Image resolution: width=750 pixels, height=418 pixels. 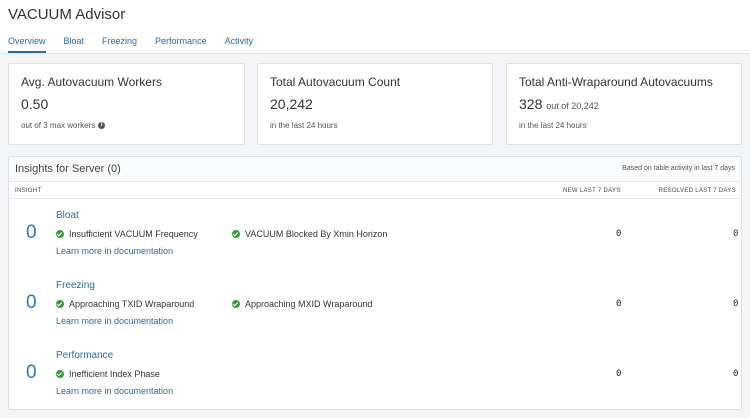 What do you see at coordinates (102, 125) in the screenshot?
I see `info-icon: i` at bounding box center [102, 125].